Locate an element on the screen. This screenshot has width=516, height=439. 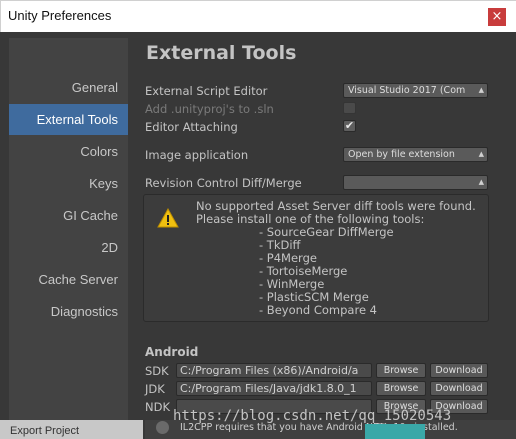
help-tool-item: - TkDiff is located at coordinates (280, 245).